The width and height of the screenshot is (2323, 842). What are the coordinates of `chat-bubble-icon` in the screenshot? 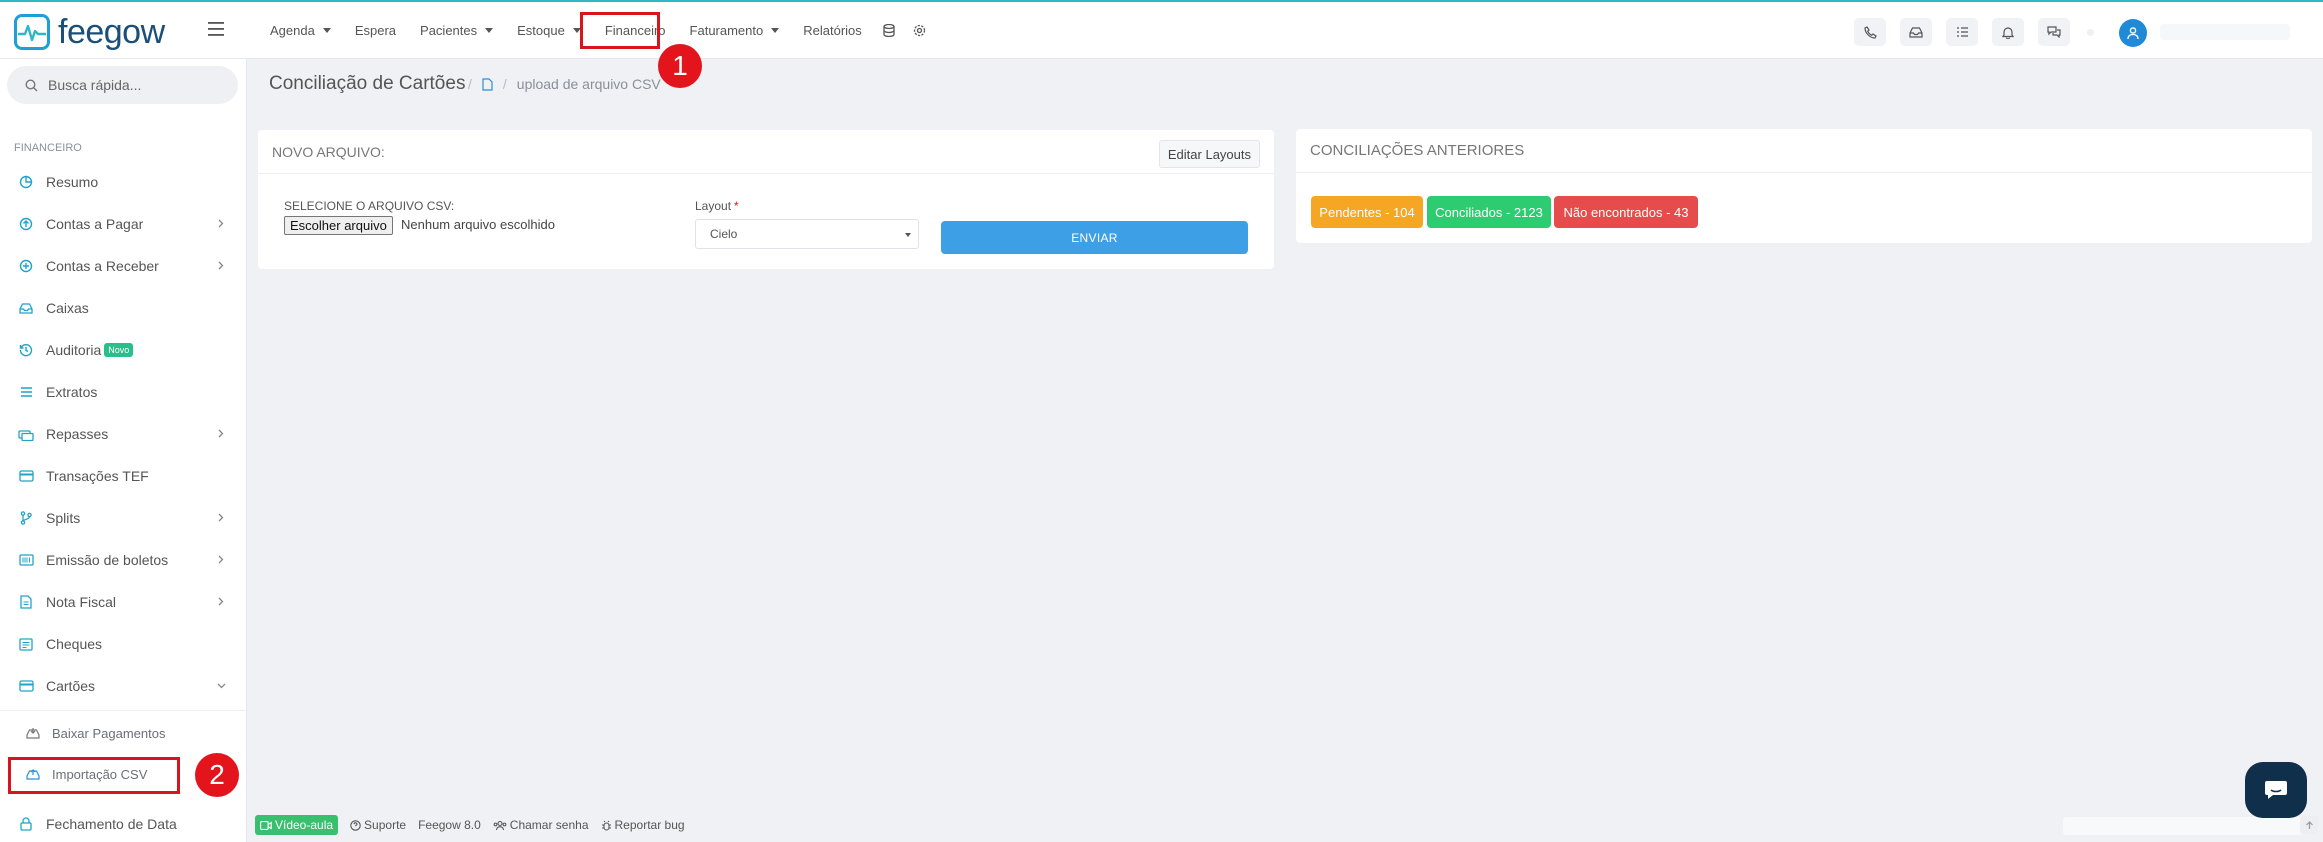 It's located at (2276, 790).